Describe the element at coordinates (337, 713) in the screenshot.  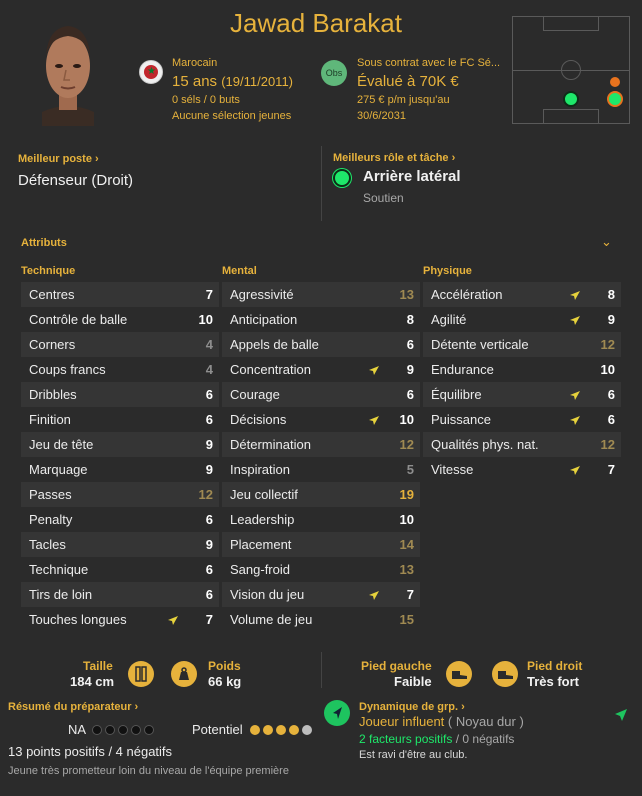
I see `dynamics-icon` at that location.